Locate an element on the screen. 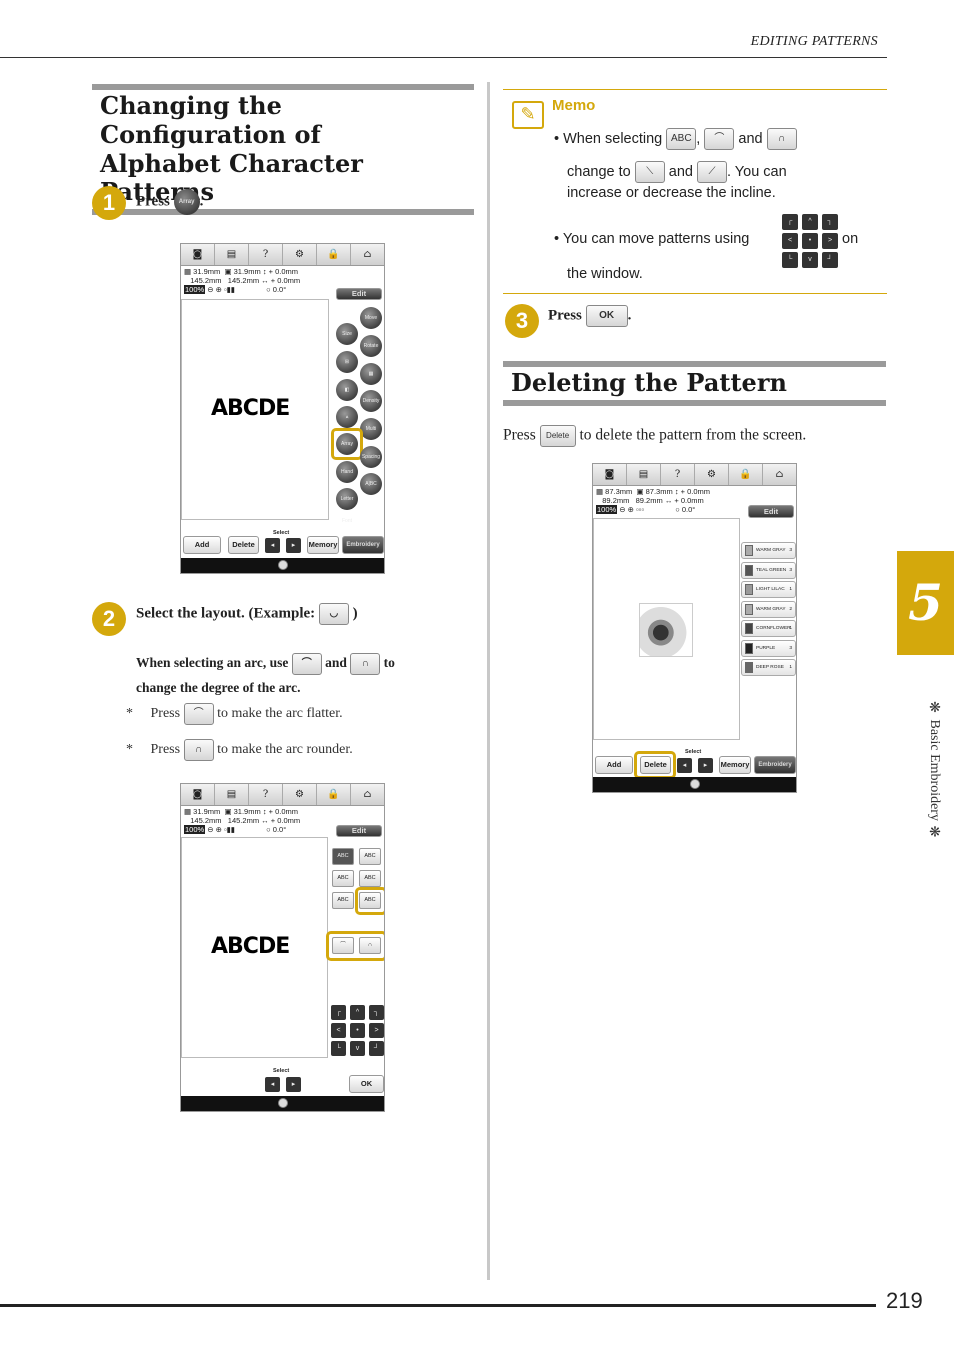  thread-item: WARM GRAY 3 is located at coordinates (768, 550).